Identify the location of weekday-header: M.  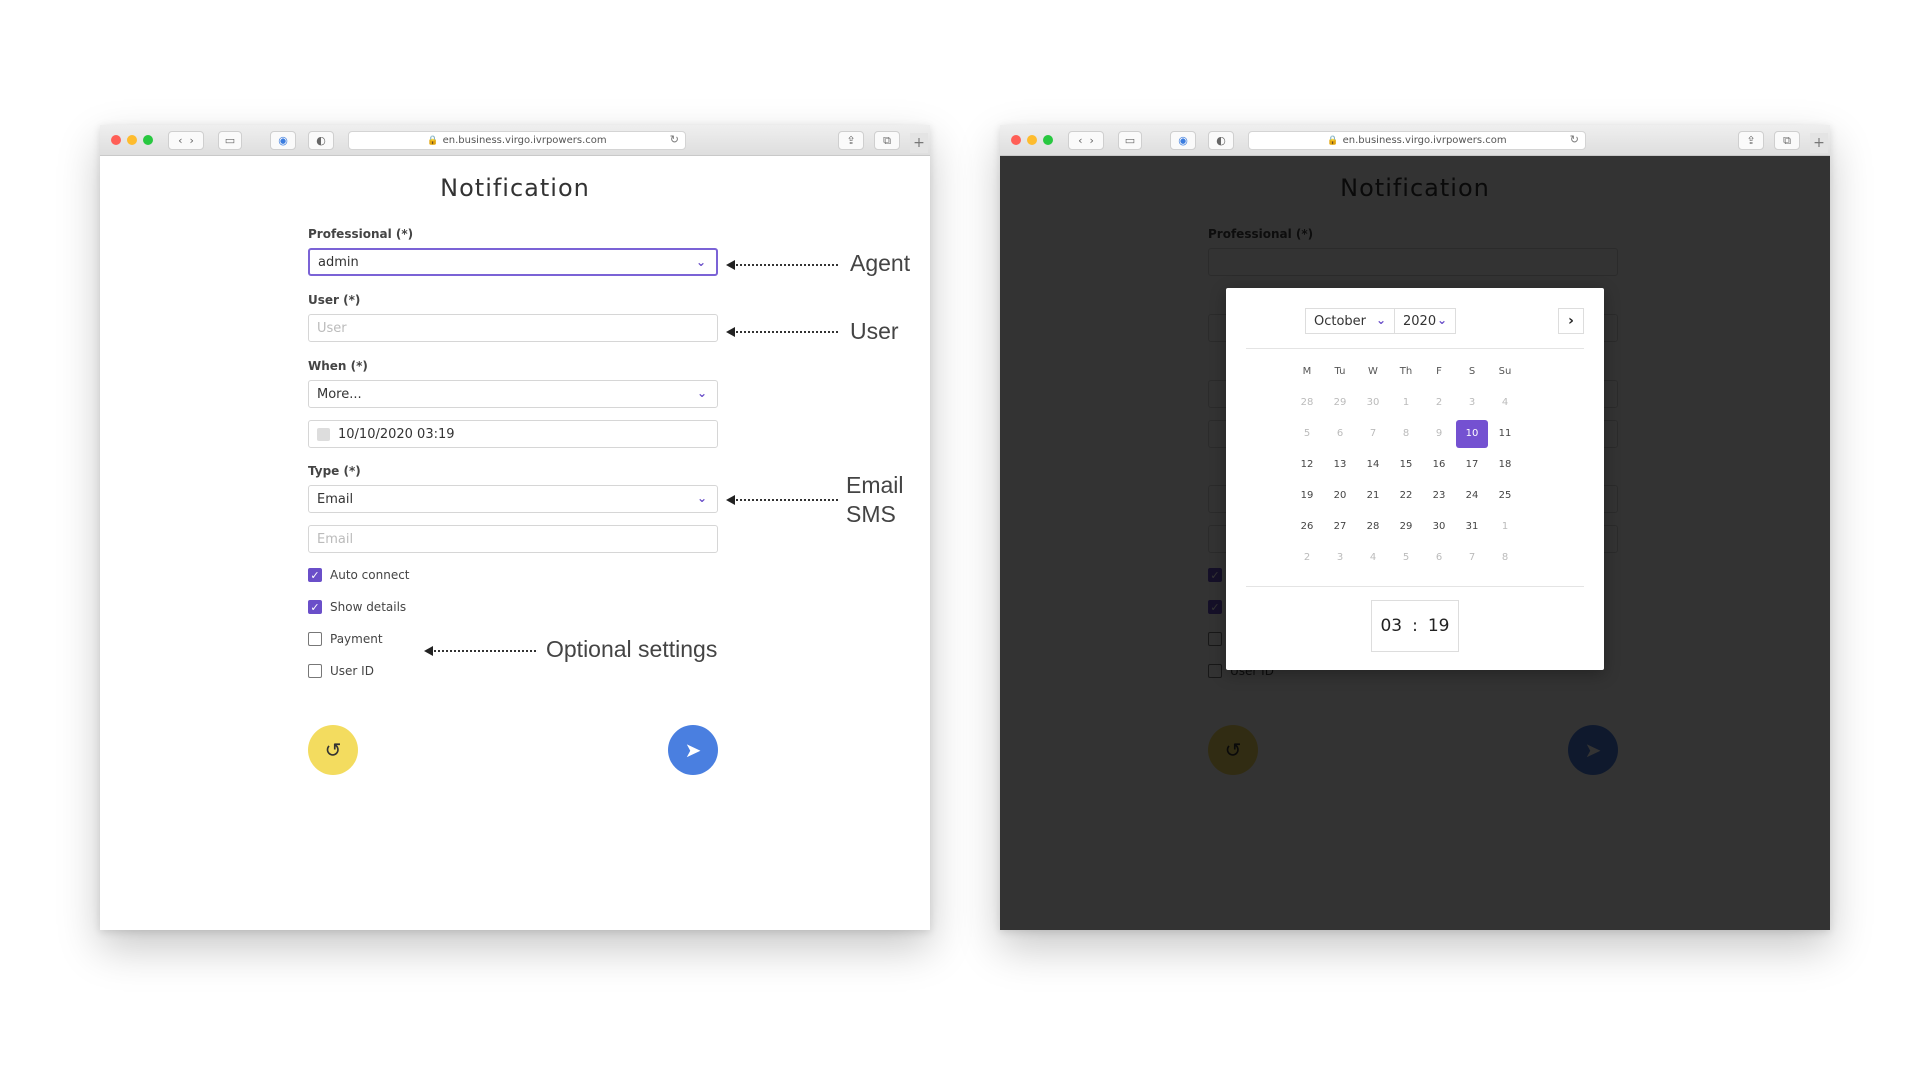
(1307, 371).